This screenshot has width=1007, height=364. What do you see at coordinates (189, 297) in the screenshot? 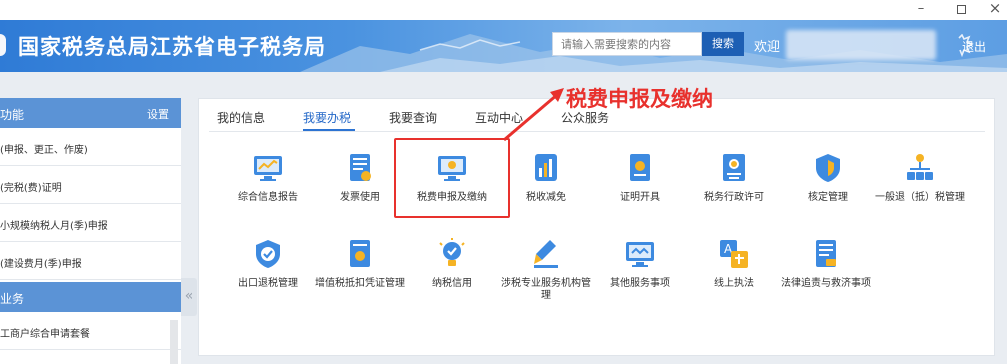
I see `sidebar-collapse-button: «` at bounding box center [189, 297].